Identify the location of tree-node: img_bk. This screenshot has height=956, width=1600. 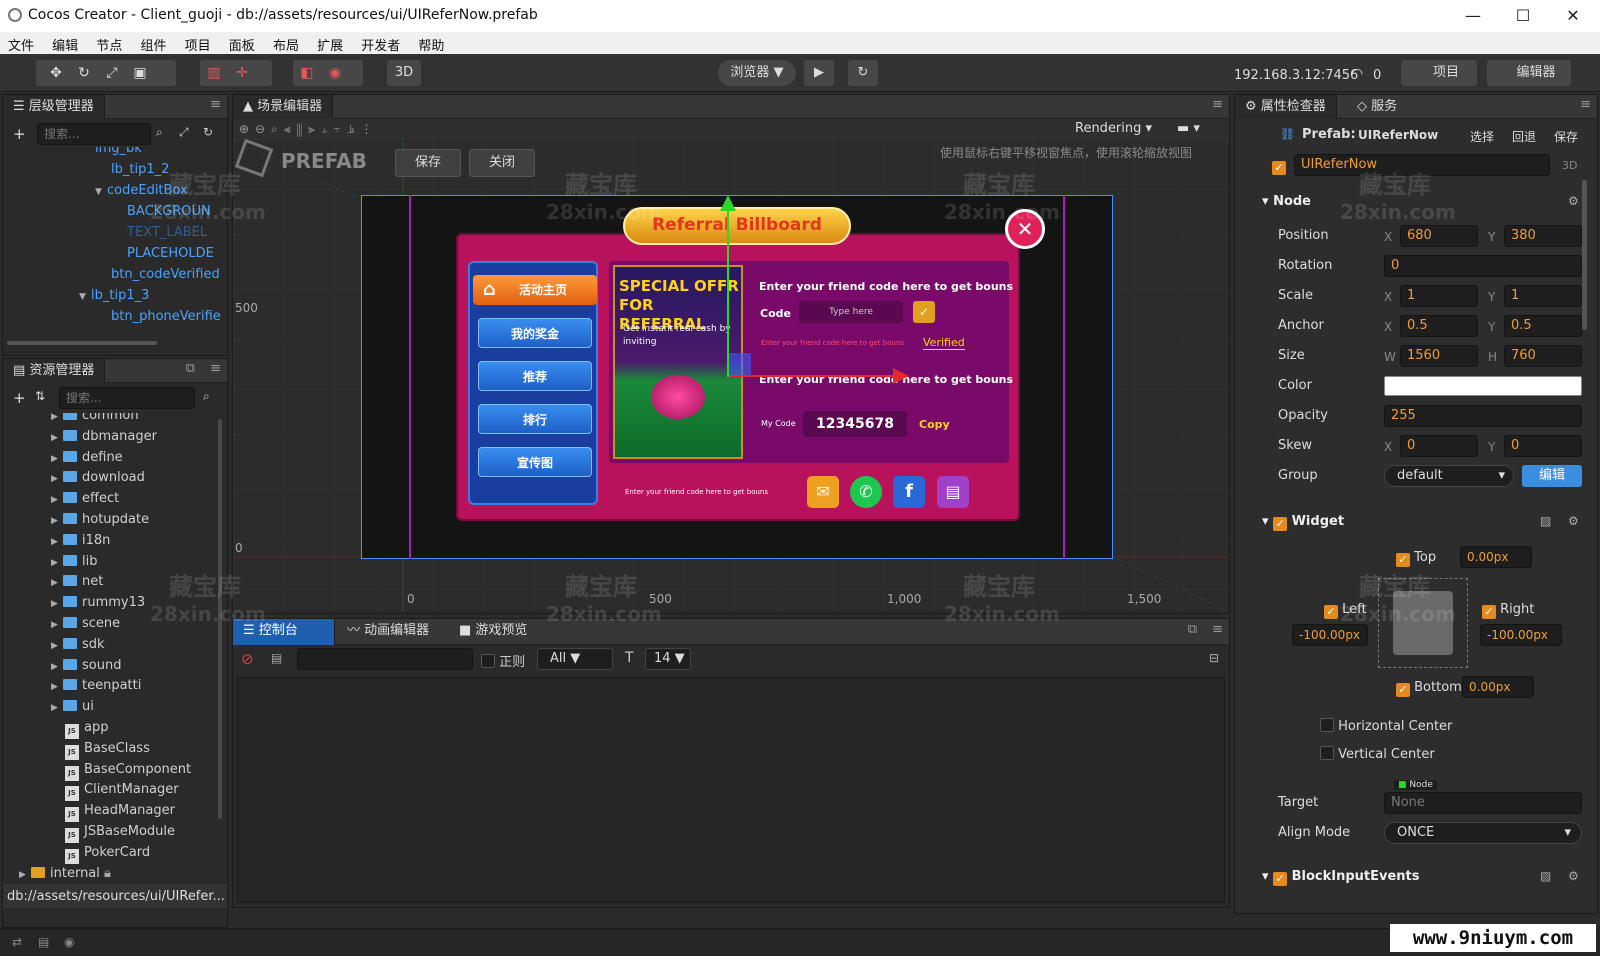
(118, 153).